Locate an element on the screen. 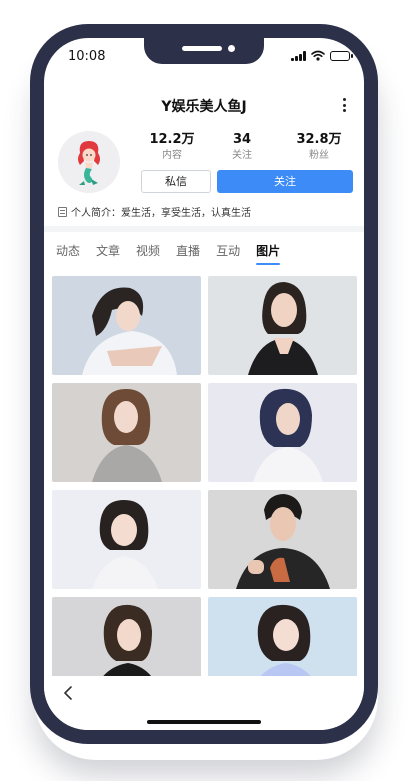 This screenshot has width=409, height=781. speaker is located at coordinates (202, 48).